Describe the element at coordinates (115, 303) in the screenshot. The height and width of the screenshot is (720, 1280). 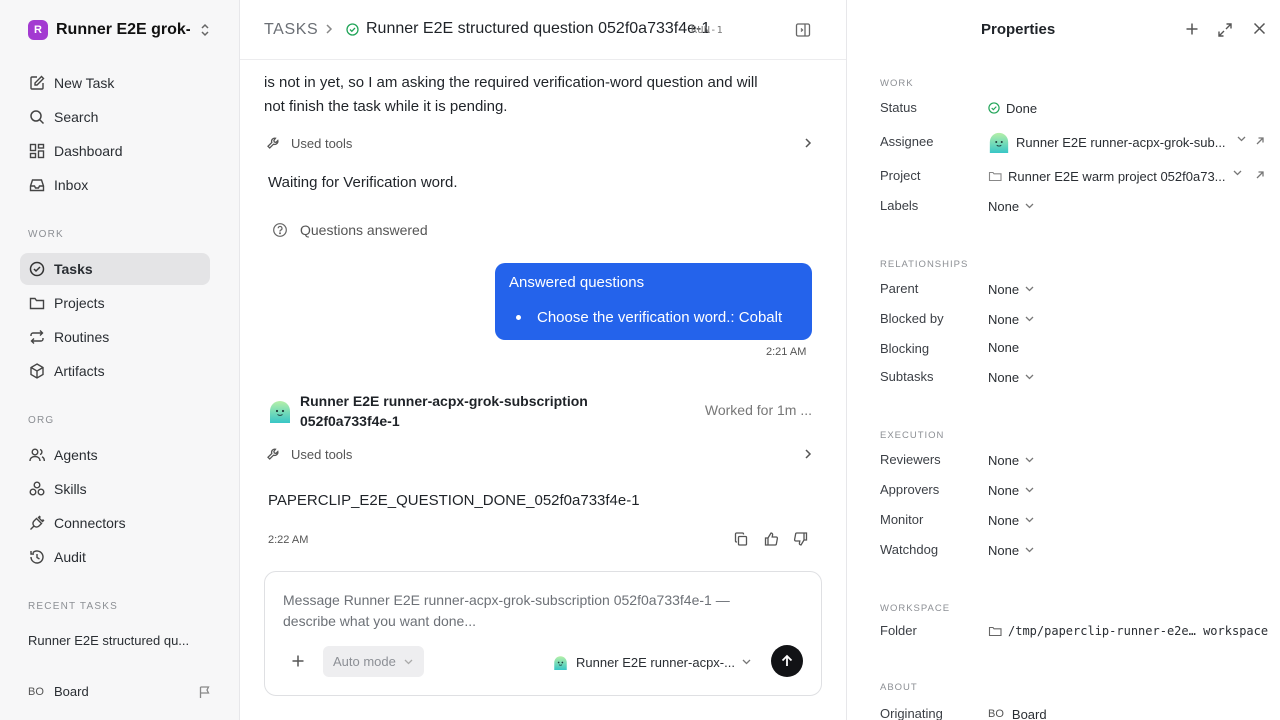
I see `sidebar-item-projects: Projects` at that location.